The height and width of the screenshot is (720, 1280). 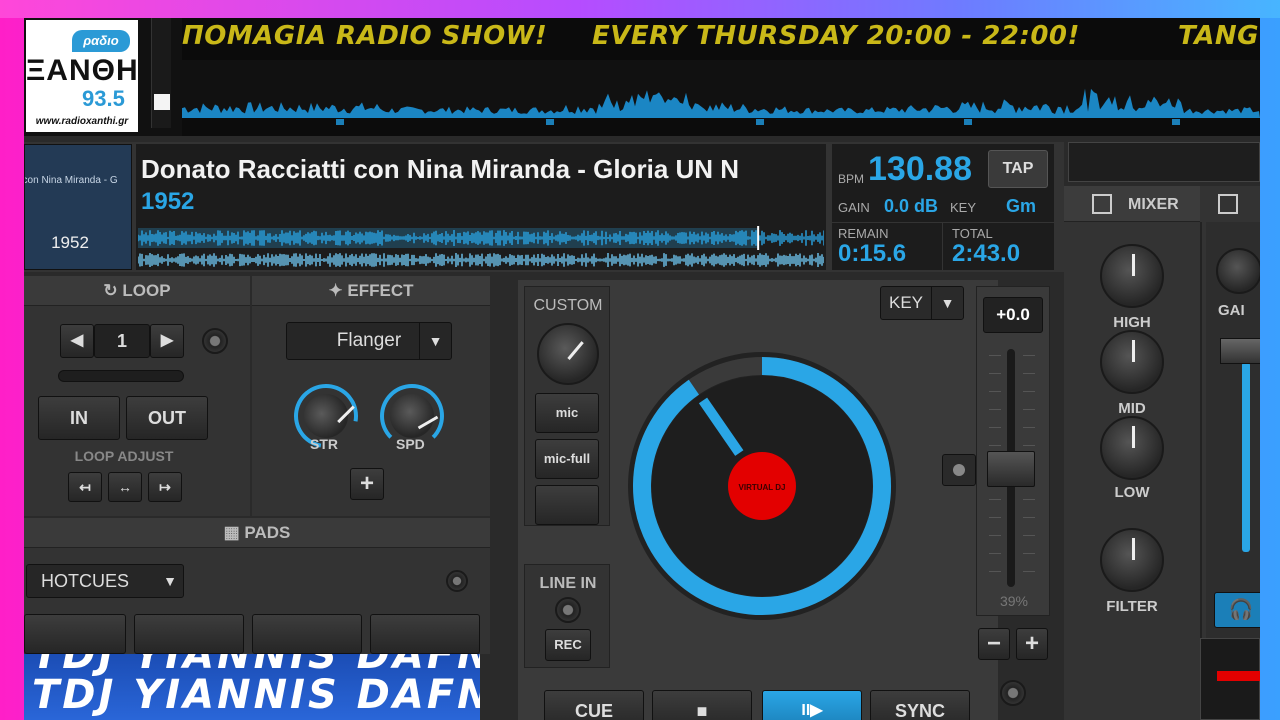 I want to click on loop-size-display: 1, so click(x=122, y=341).